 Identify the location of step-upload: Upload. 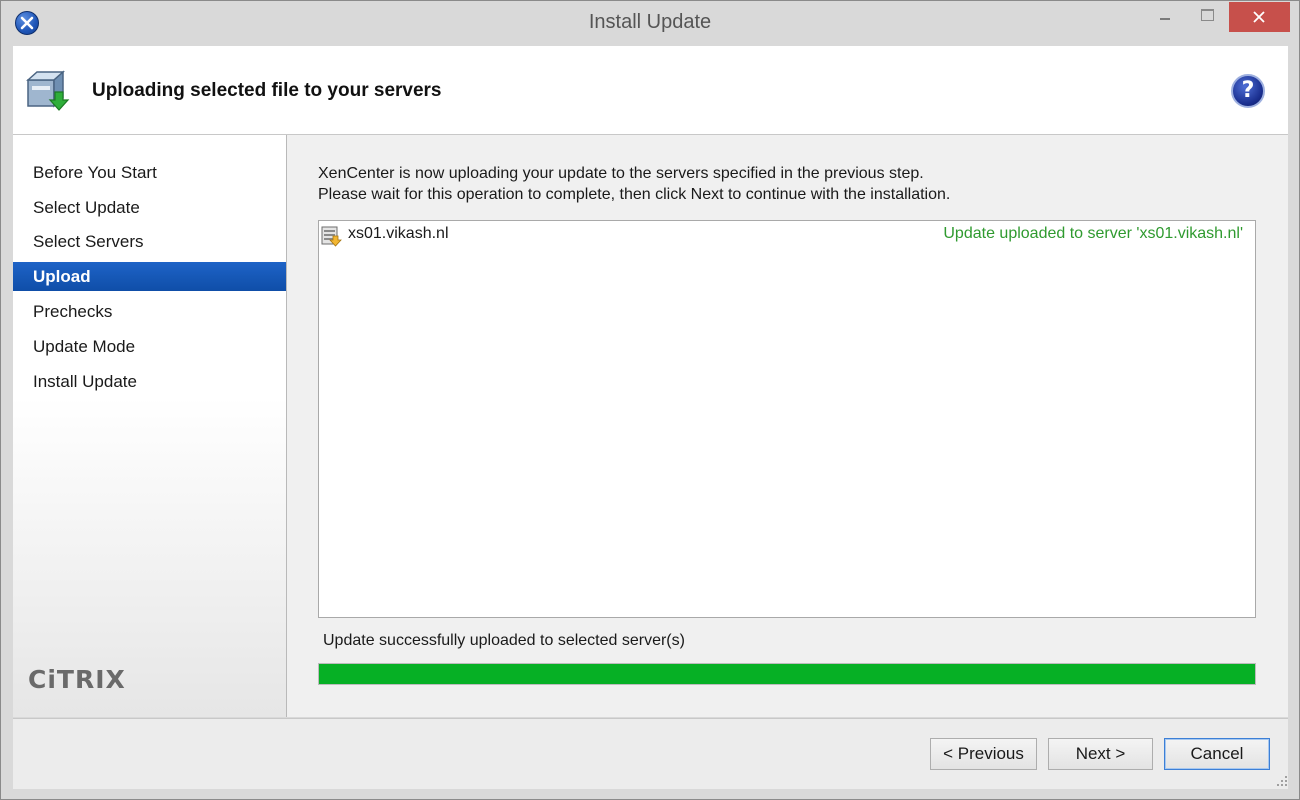
(149, 276).